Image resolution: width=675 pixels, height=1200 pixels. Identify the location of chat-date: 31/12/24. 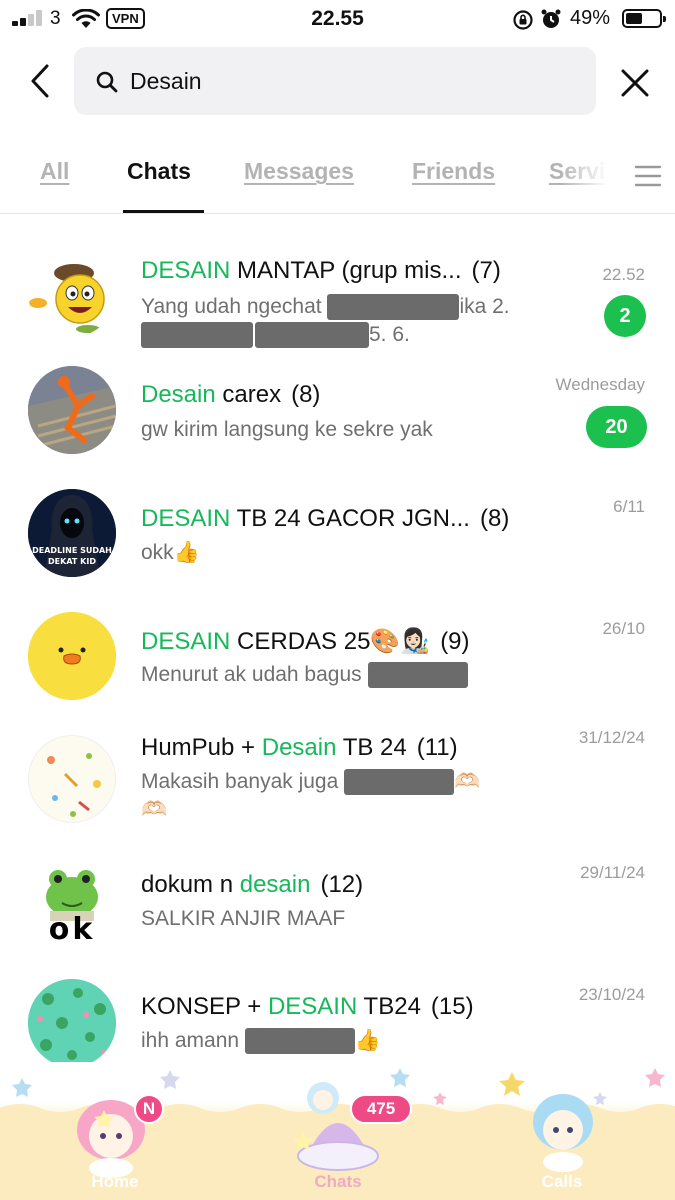
(611, 737).